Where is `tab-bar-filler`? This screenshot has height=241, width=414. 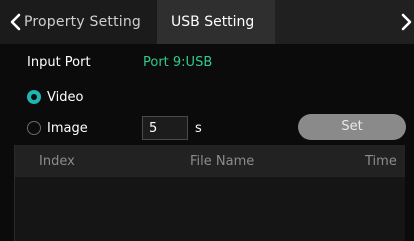 tab-bar-filler is located at coordinates (344, 22).